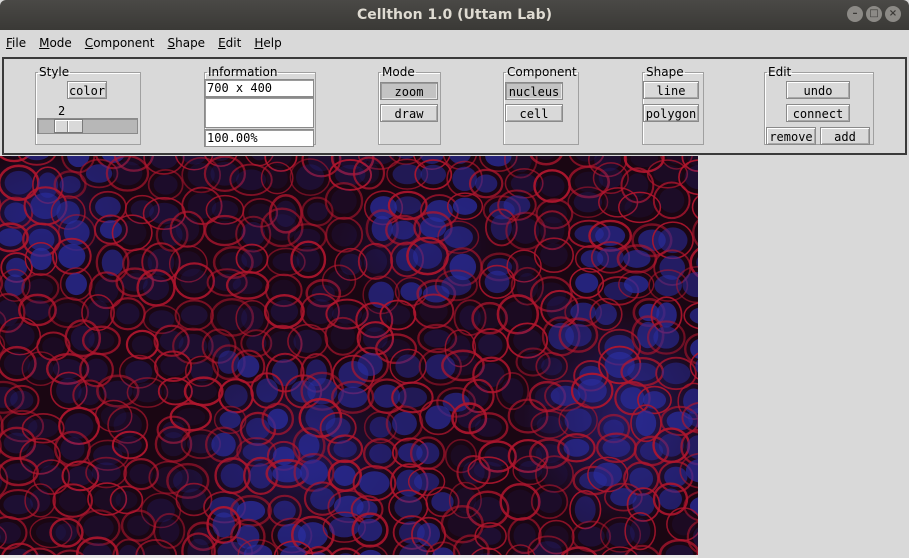 The width and height of the screenshot is (909, 558). What do you see at coordinates (409, 113) in the screenshot?
I see `draw-mode-button: draw` at bounding box center [409, 113].